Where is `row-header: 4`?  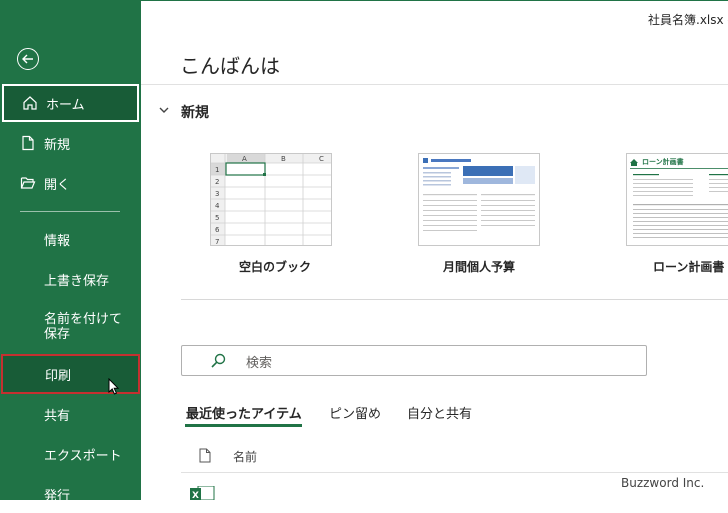 row-header: 4 is located at coordinates (217, 206).